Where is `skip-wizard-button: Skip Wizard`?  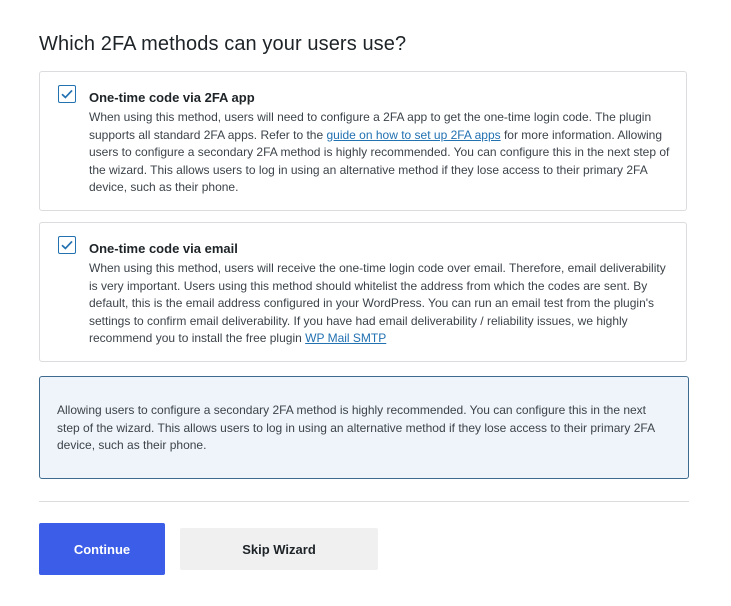
skip-wizard-button: Skip Wizard is located at coordinates (279, 549).